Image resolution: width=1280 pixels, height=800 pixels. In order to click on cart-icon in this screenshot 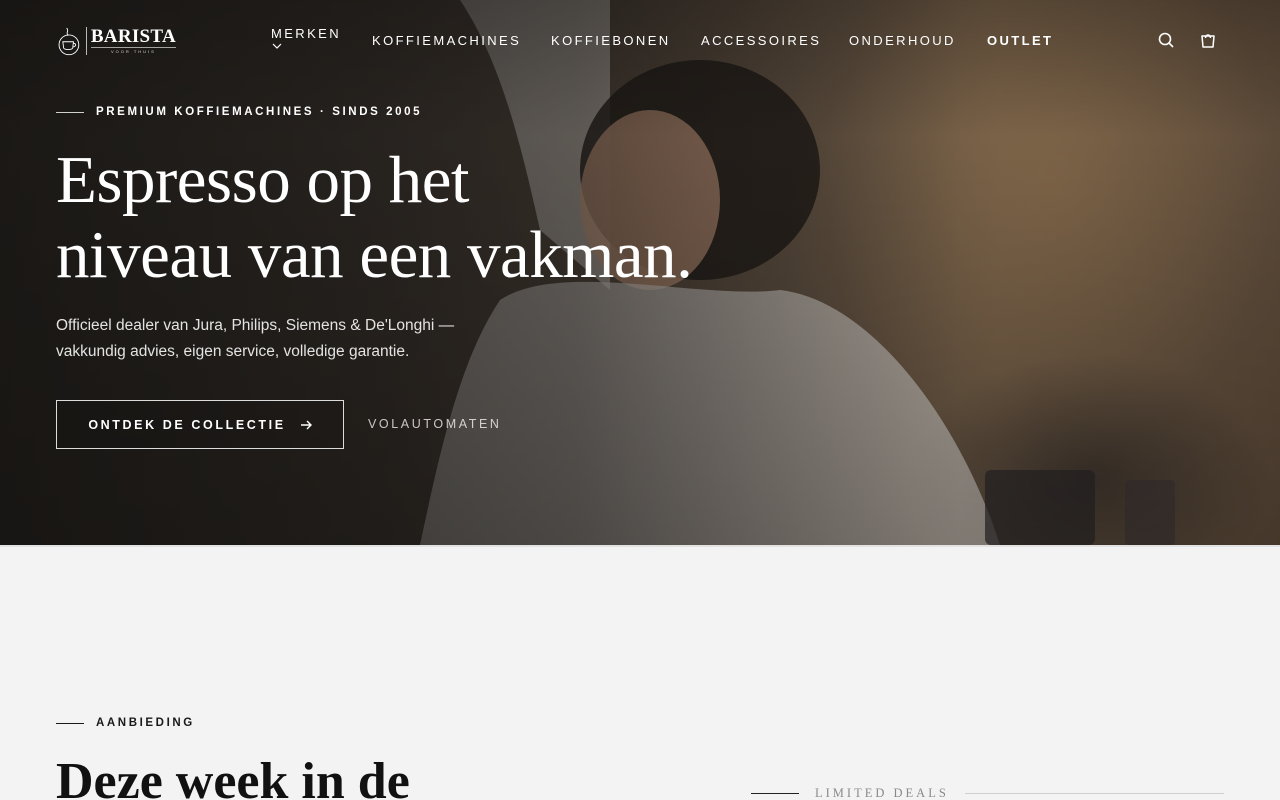, I will do `click(1208, 41)`.